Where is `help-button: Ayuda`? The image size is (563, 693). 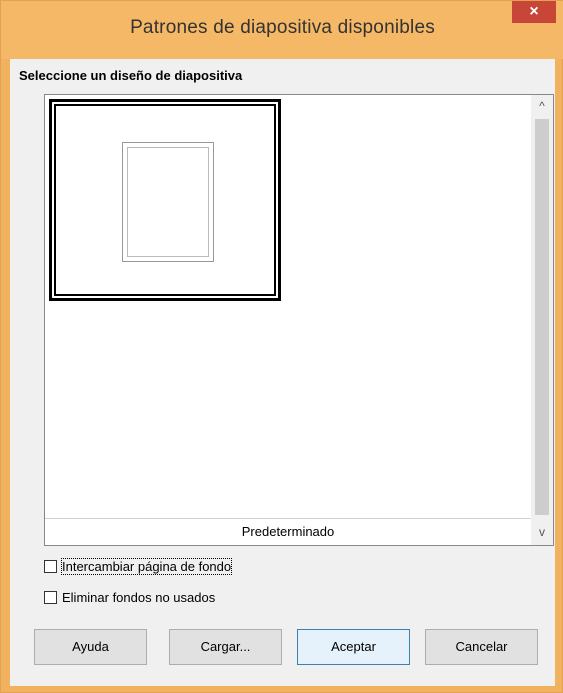 help-button: Ayuda is located at coordinates (90, 647).